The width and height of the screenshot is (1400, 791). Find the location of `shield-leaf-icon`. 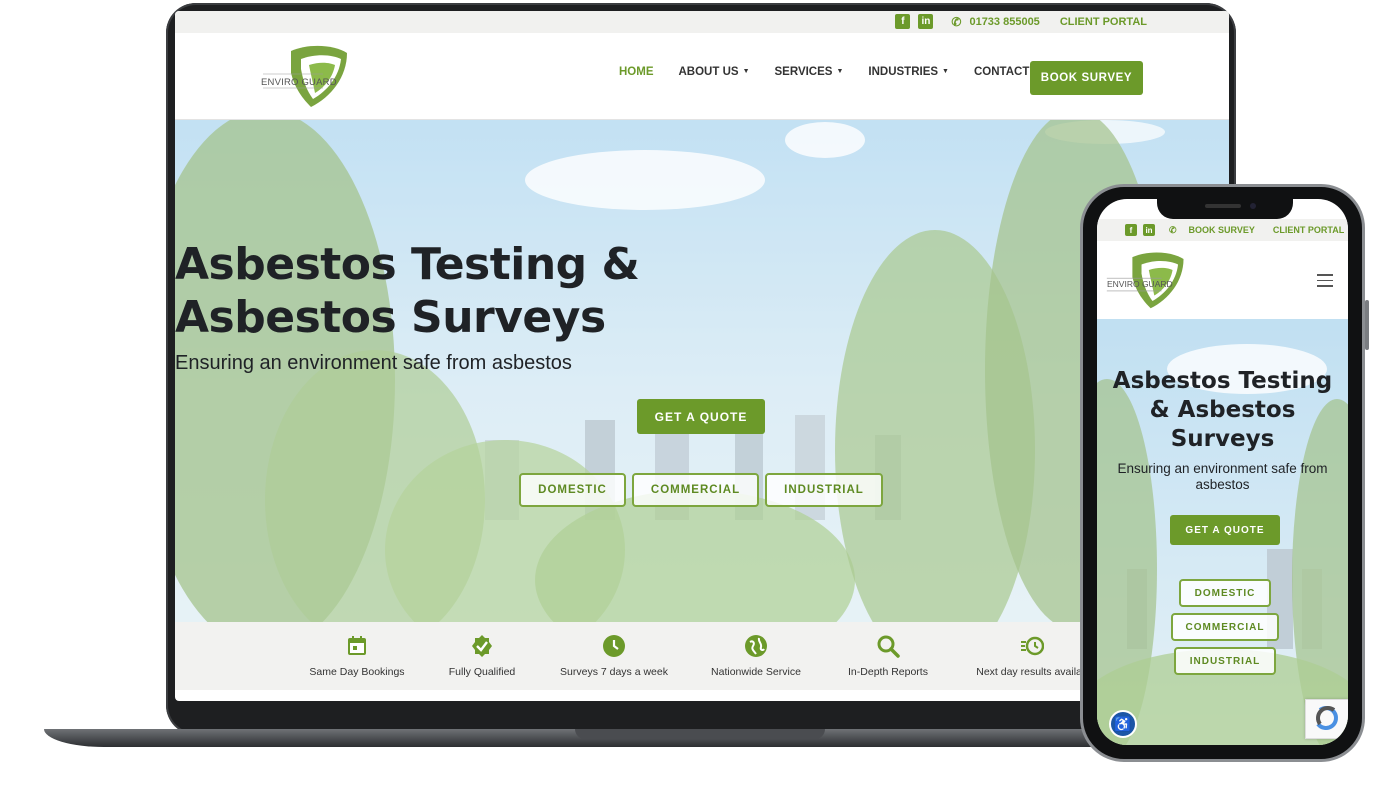

shield-leaf-icon is located at coordinates (305, 76).